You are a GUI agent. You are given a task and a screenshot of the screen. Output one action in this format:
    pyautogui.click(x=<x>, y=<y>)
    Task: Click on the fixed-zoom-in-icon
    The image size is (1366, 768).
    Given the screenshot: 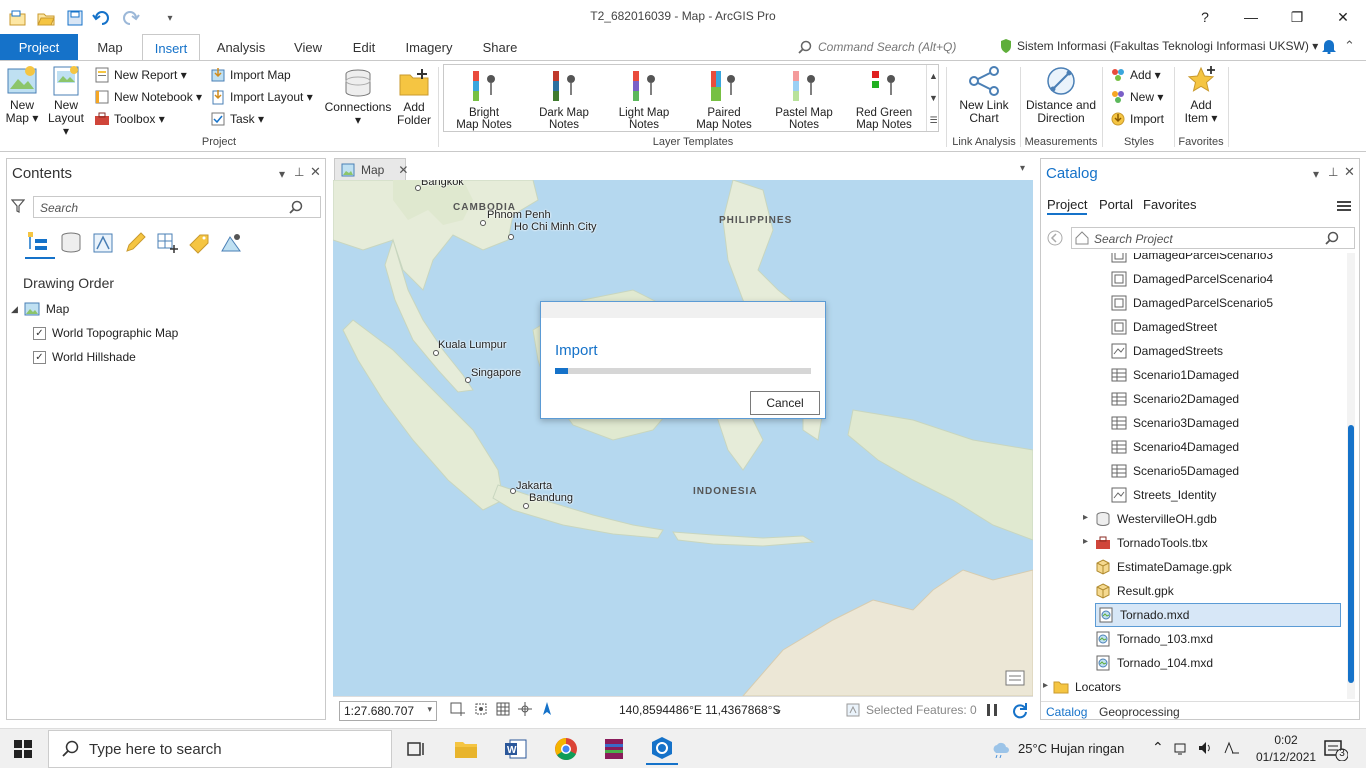 What is the action you would take?
    pyautogui.click(x=457, y=709)
    